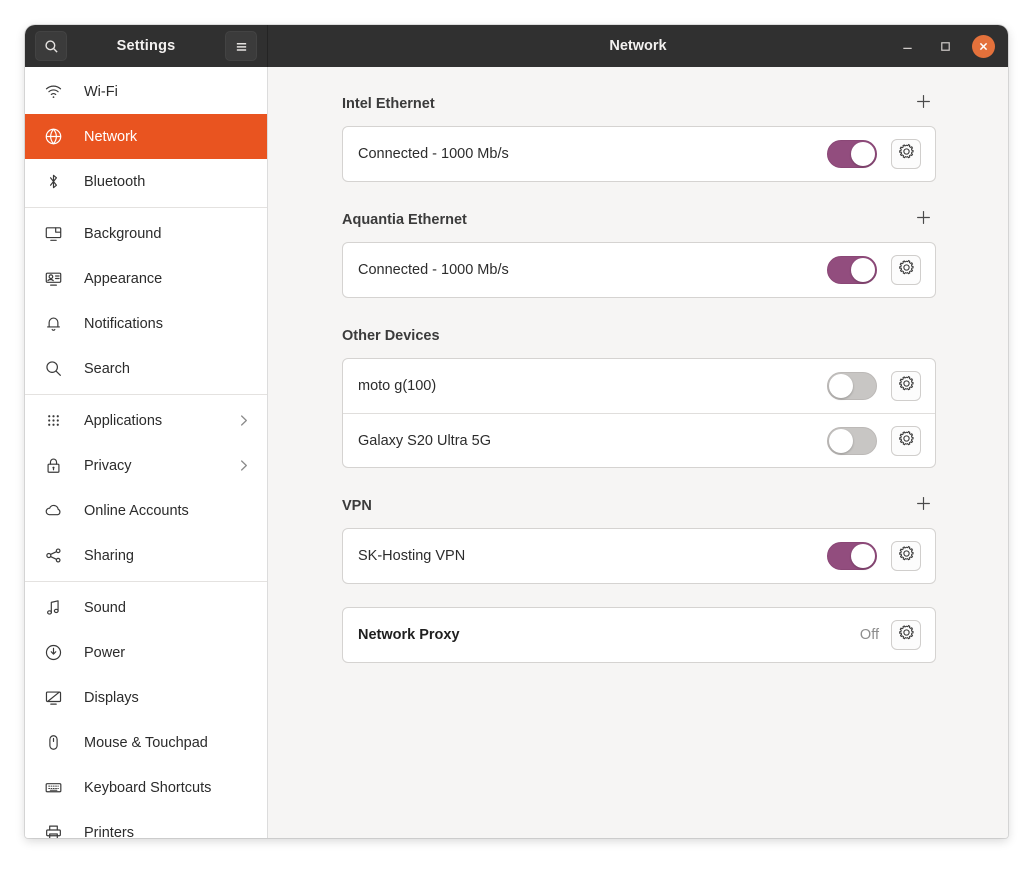 This screenshot has height=869, width=1032. Describe the element at coordinates (404, 220) in the screenshot. I see `section-title: Aquantia Ethernet` at that location.